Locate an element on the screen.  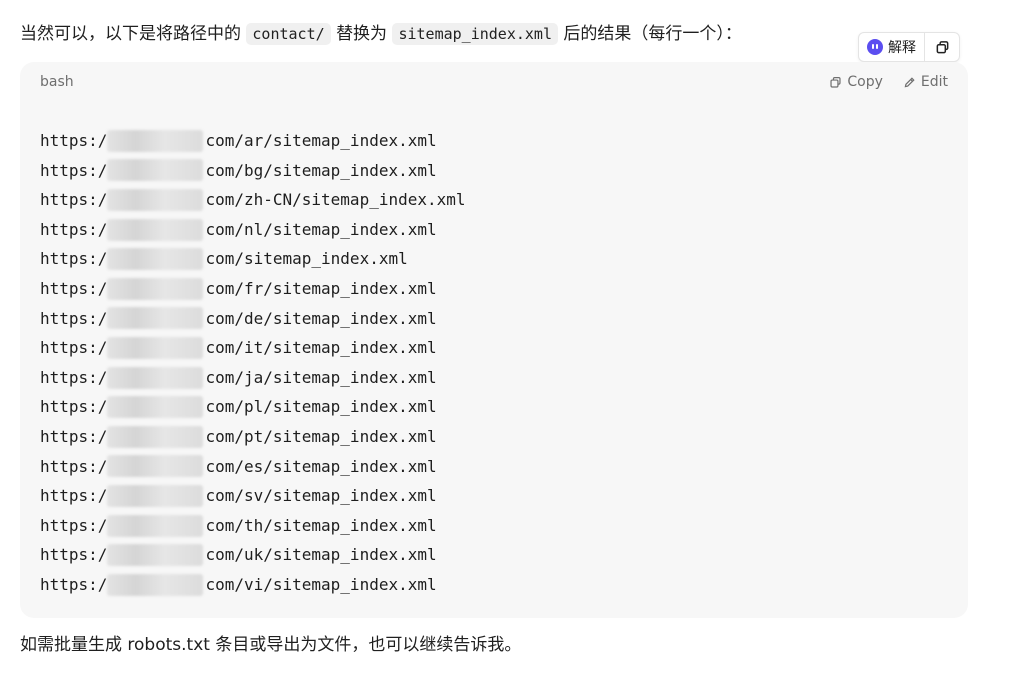
code-line: https:/ com/ja/sitemap_index.xml is located at coordinates (253, 378).